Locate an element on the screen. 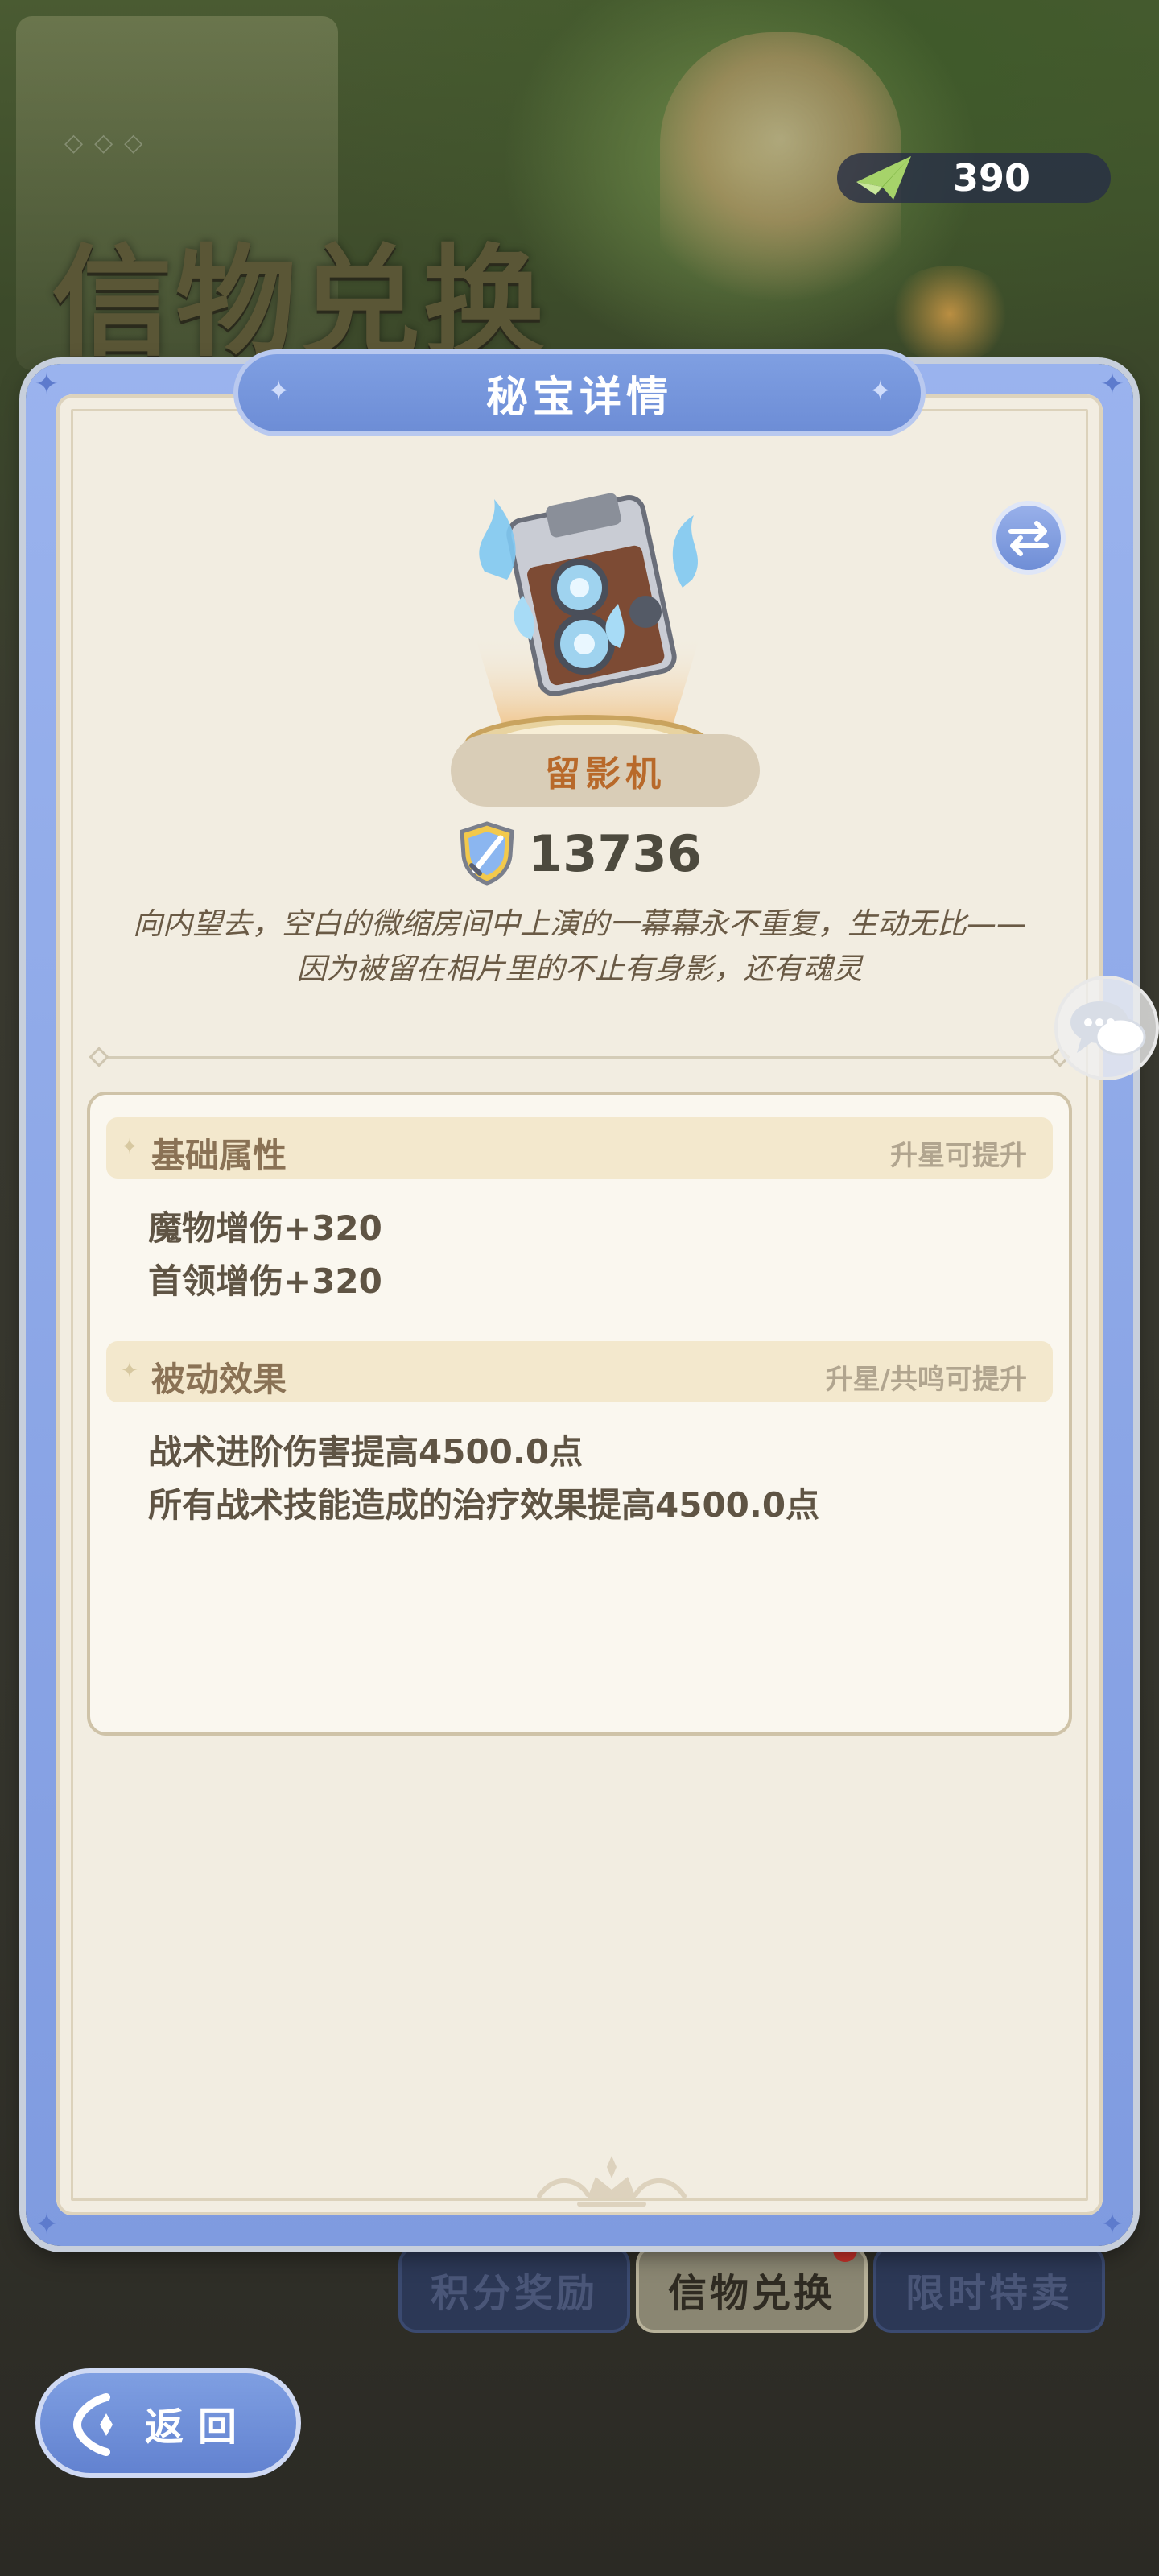 Image resolution: width=1159 pixels, height=2576 pixels. chat-button is located at coordinates (1106, 1028).